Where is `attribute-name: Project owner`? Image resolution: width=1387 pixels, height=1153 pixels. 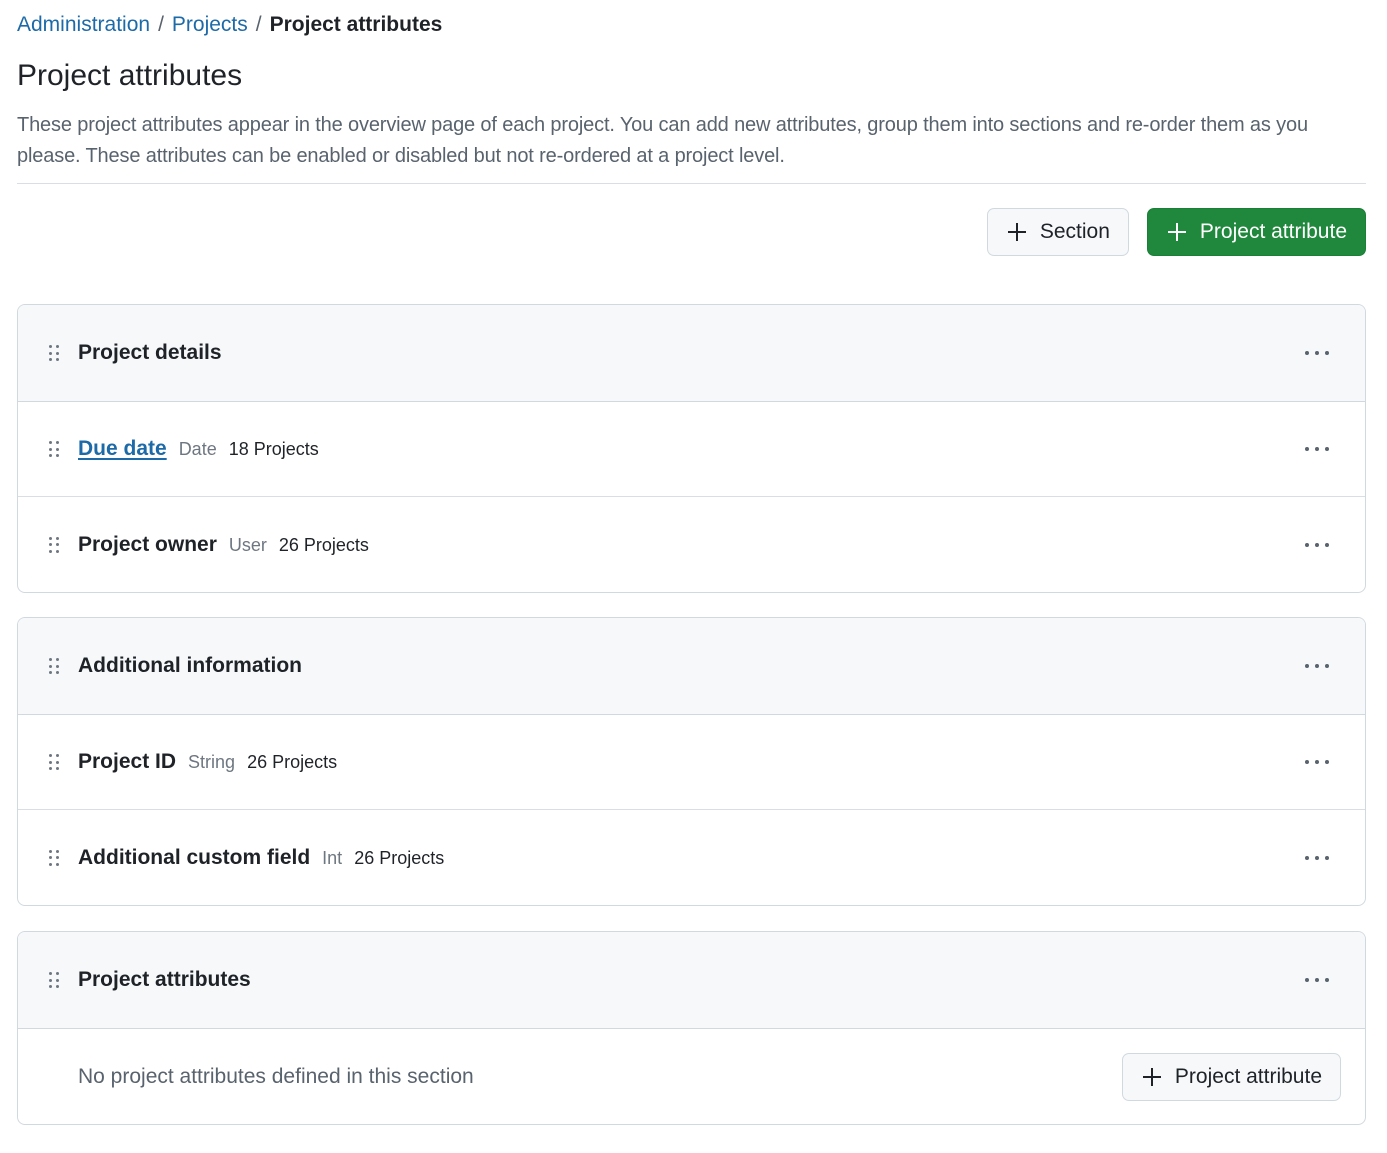 attribute-name: Project owner is located at coordinates (147, 544).